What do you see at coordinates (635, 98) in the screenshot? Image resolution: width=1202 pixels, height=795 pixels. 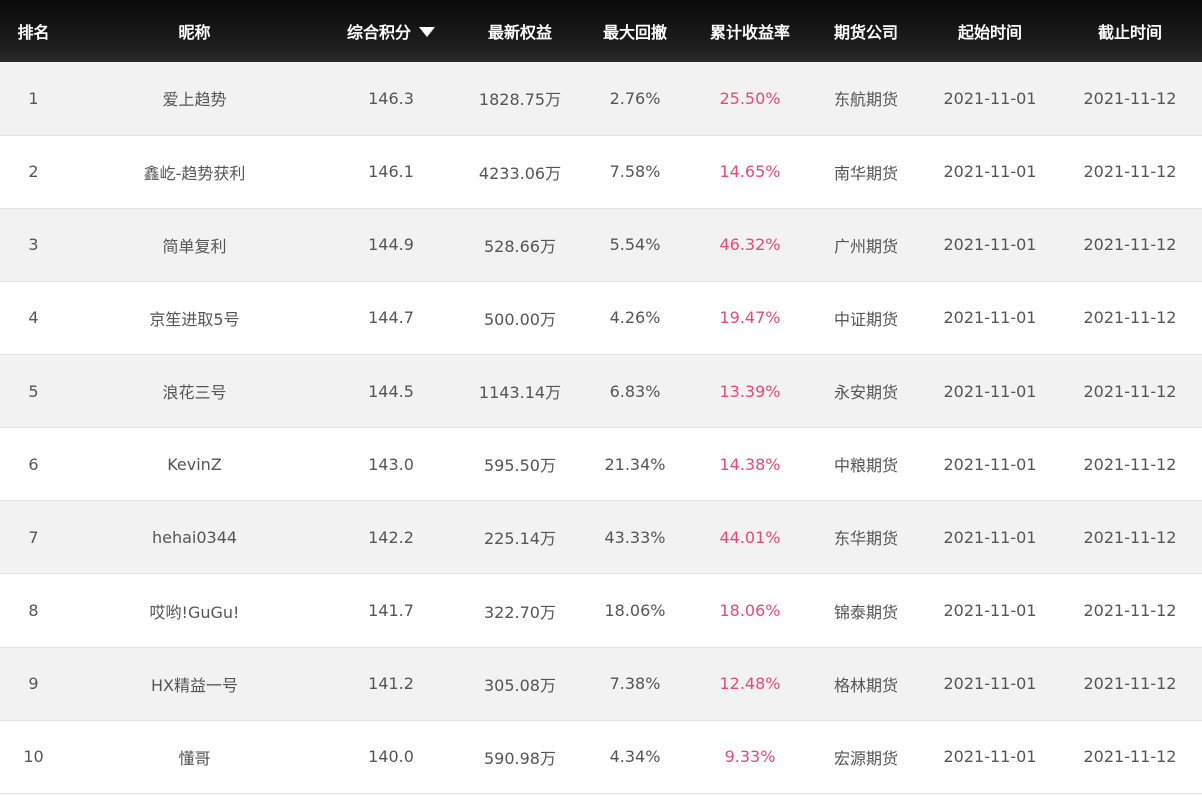 I see `cell-drawdown: 2.76%` at bounding box center [635, 98].